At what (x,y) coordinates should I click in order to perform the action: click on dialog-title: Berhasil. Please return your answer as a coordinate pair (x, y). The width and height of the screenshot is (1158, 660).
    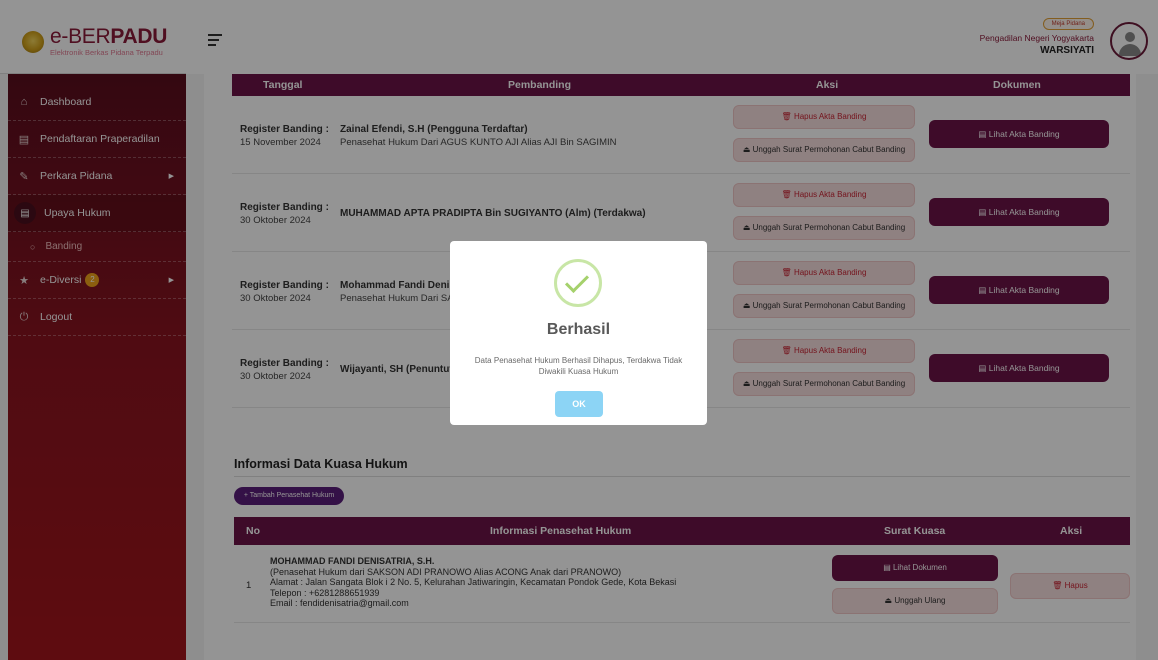
    Looking at the image, I should click on (578, 329).